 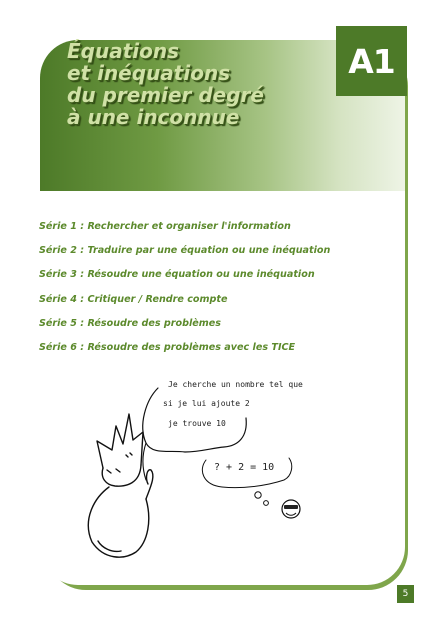 I want to click on speech-bubble-tail, so click(x=144, y=461).